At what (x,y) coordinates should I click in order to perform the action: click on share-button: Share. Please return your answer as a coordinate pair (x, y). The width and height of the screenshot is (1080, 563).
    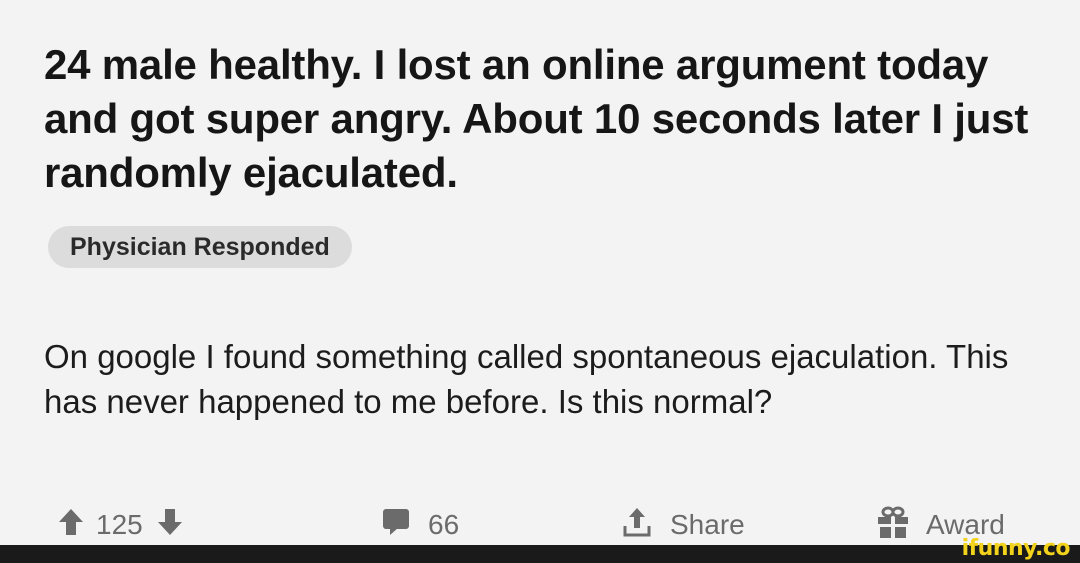
    Looking at the image, I should click on (683, 525).